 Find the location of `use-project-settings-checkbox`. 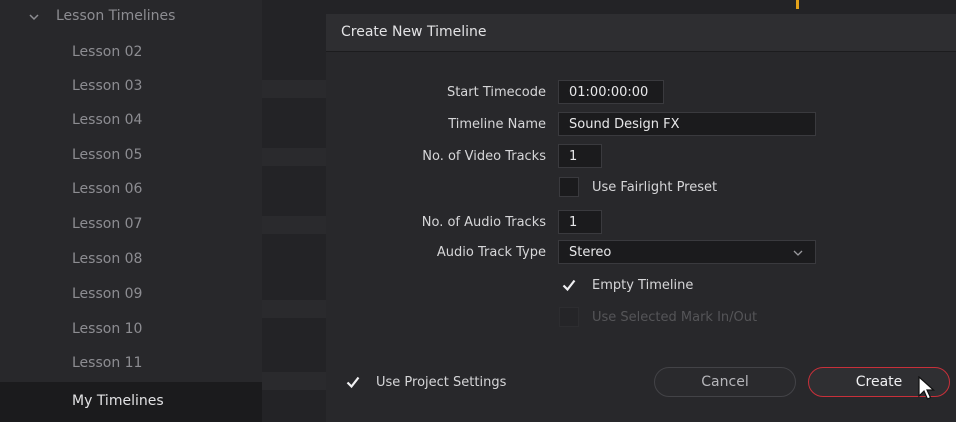

use-project-settings-checkbox is located at coordinates (353, 382).